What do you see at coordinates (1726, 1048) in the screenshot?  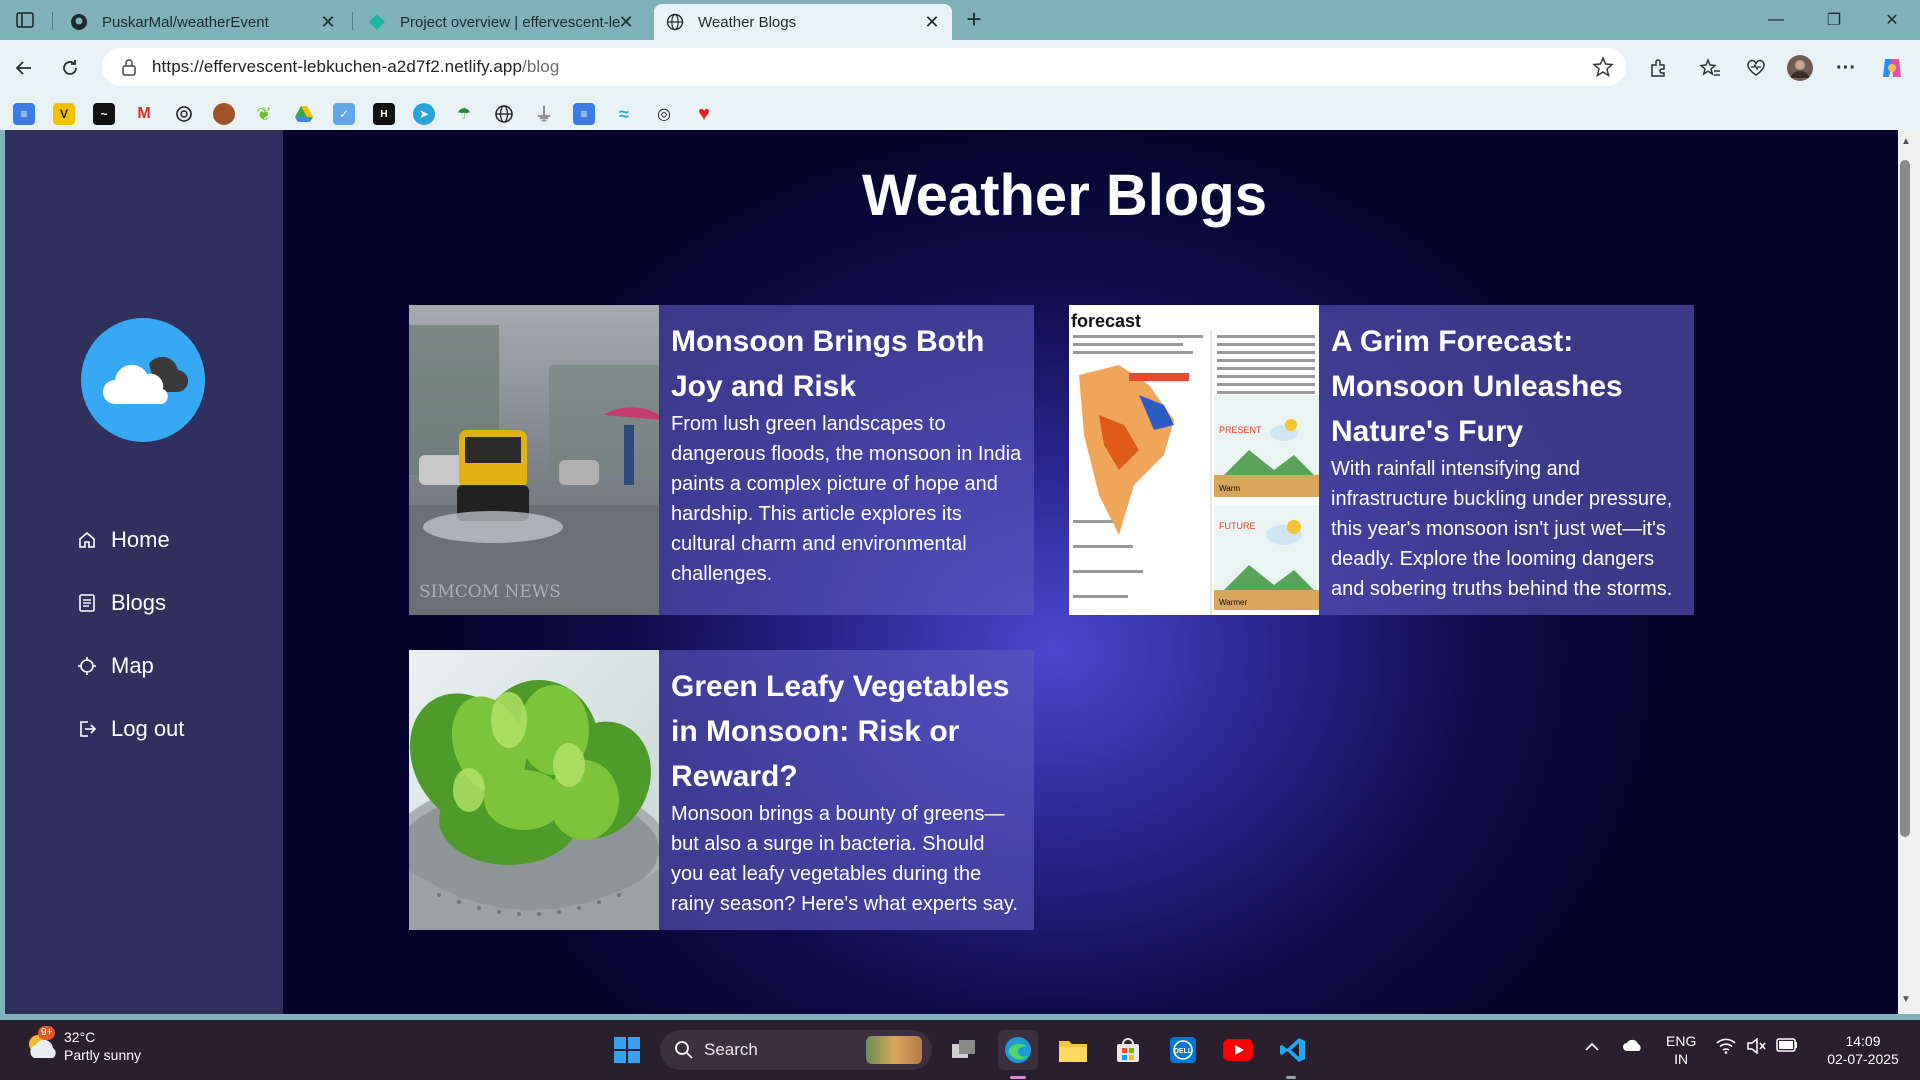 I see `wifi-icon` at bounding box center [1726, 1048].